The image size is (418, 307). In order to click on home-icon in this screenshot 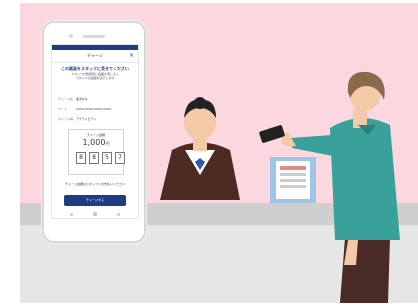, I will do `click(95, 214)`.